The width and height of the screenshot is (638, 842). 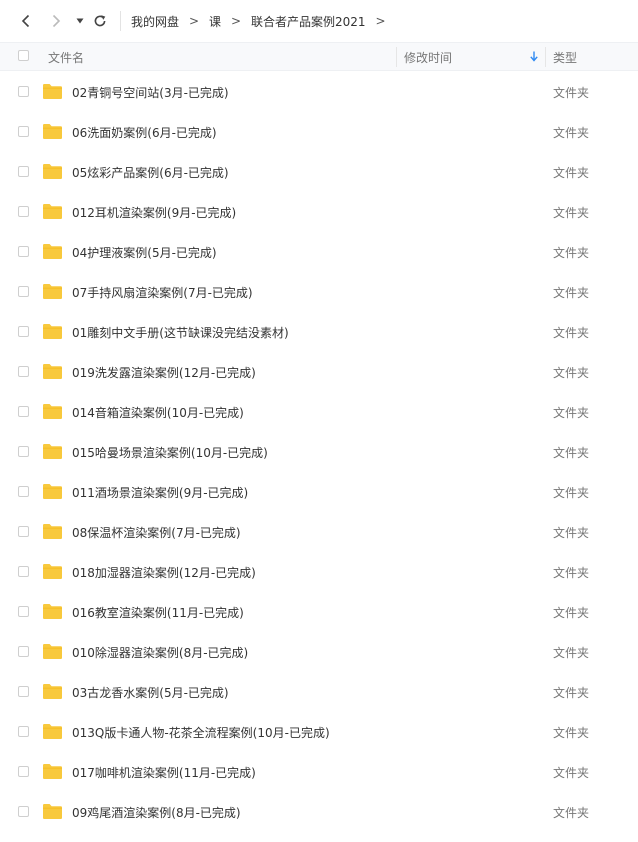 I want to click on file-name: 013Q版卡通人物-花茶全流程案例(10月-已完成), so click(x=201, y=732).